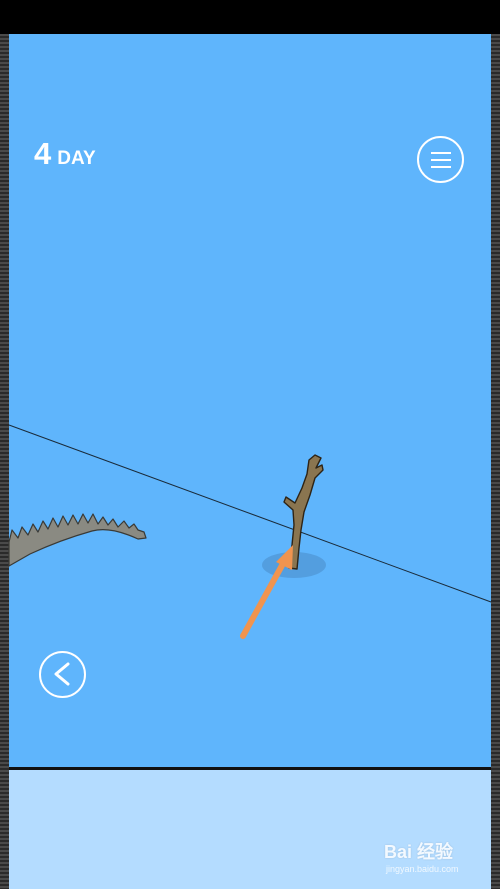  Describe the element at coordinates (419, 852) in the screenshot. I see `watermark-brand: Bai 经验` at that location.